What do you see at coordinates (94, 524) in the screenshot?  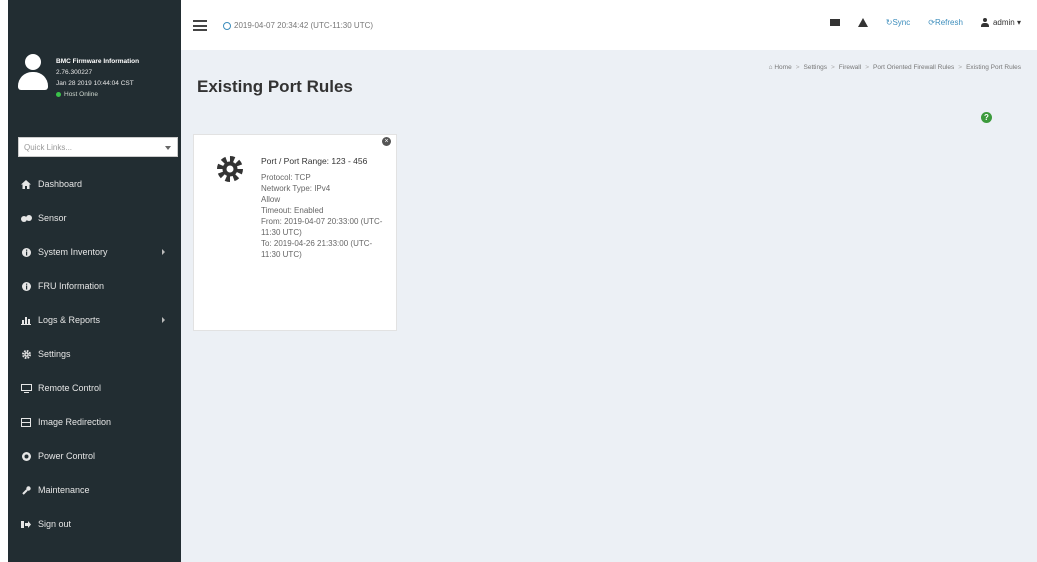 I see `sidebar-item-sign-out: Sign out` at bounding box center [94, 524].